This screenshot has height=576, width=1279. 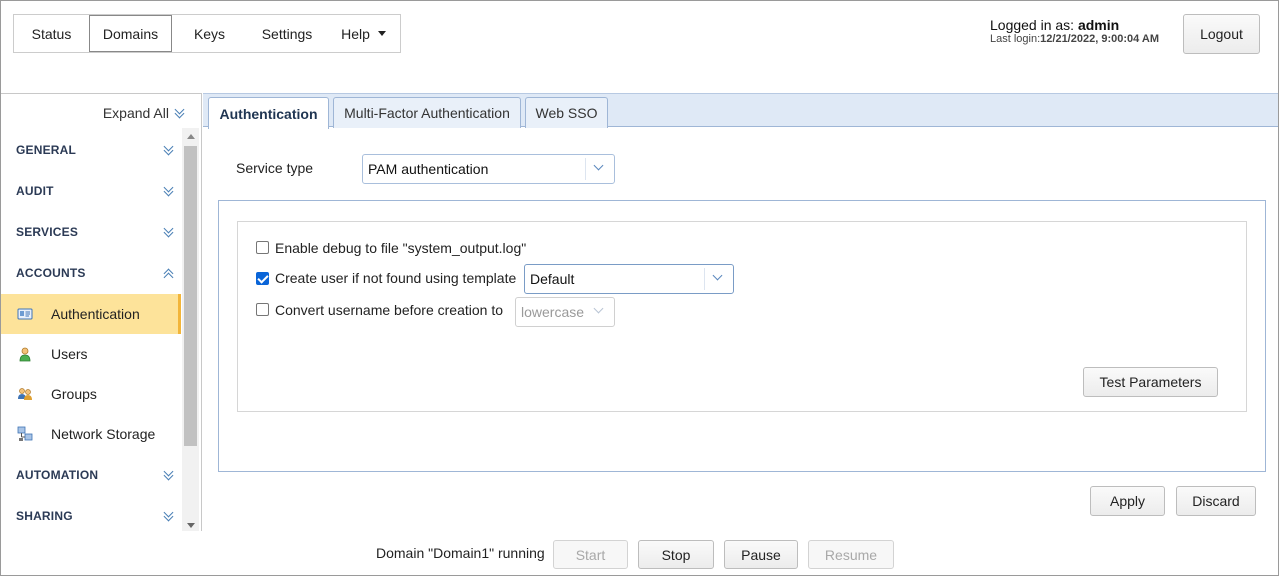 I want to click on section-services-label: SERVICES, so click(x=47, y=232).